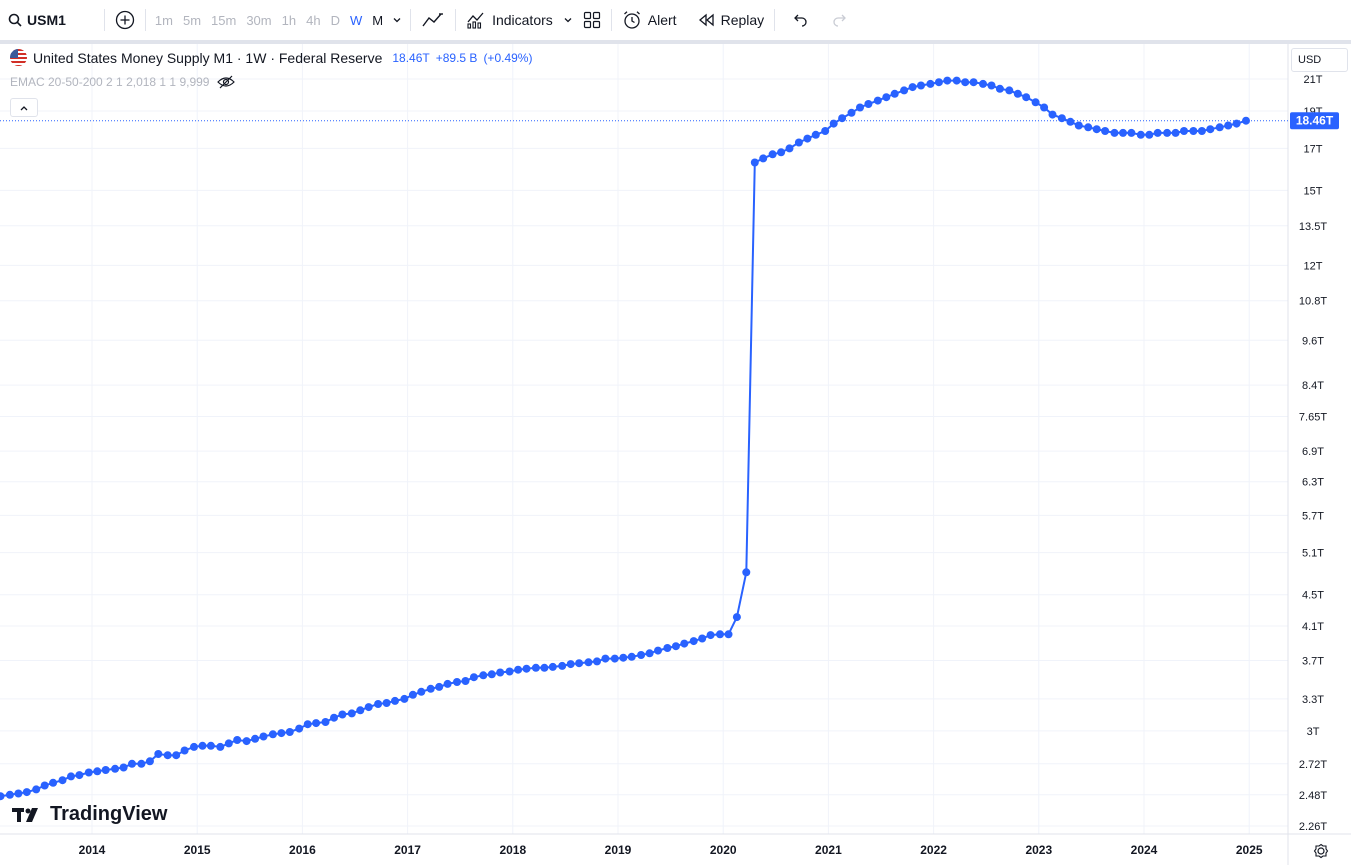 This screenshot has width=1351, height=865. What do you see at coordinates (397, 20) in the screenshot?
I see `interval-dropdown-button` at bounding box center [397, 20].